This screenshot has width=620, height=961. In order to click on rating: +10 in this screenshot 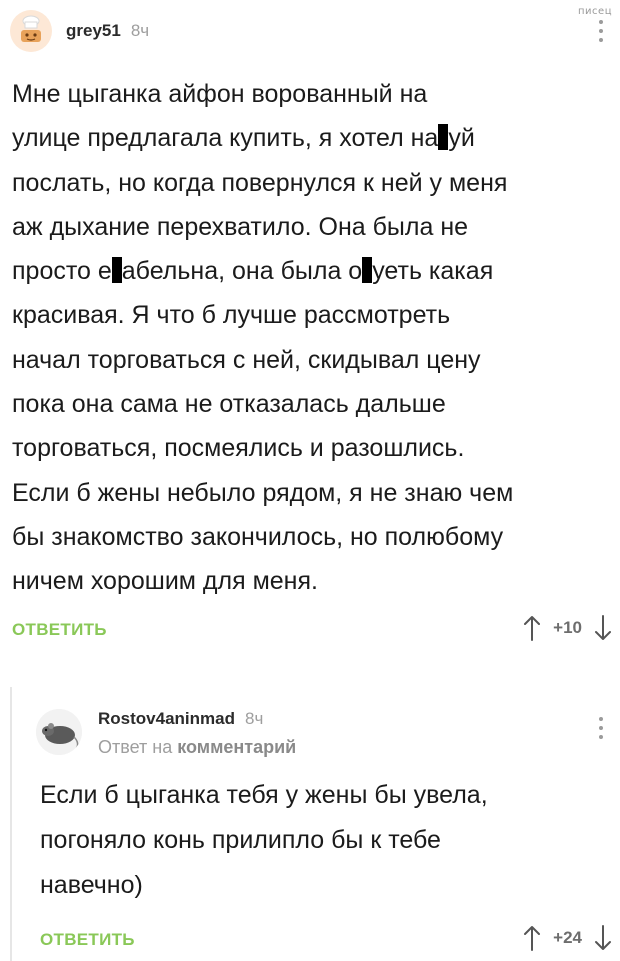, I will do `click(567, 627)`.